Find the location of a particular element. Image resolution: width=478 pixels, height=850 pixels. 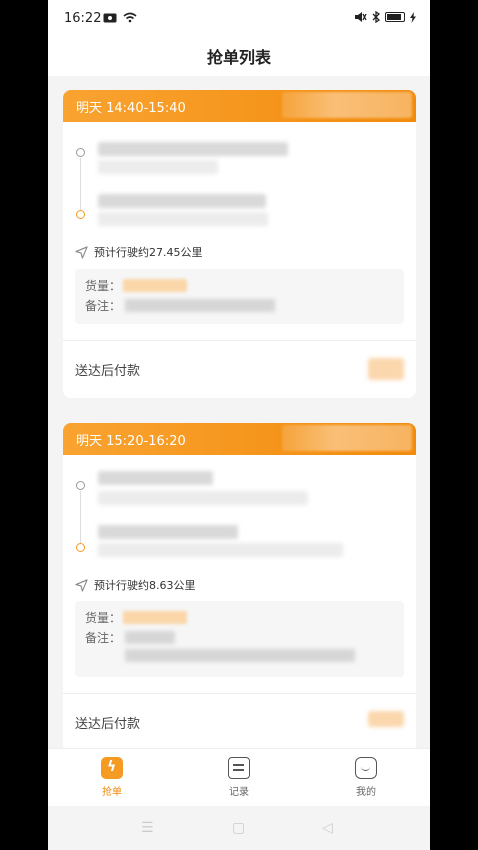

page-title: 抢单列表 is located at coordinates (238, 57).